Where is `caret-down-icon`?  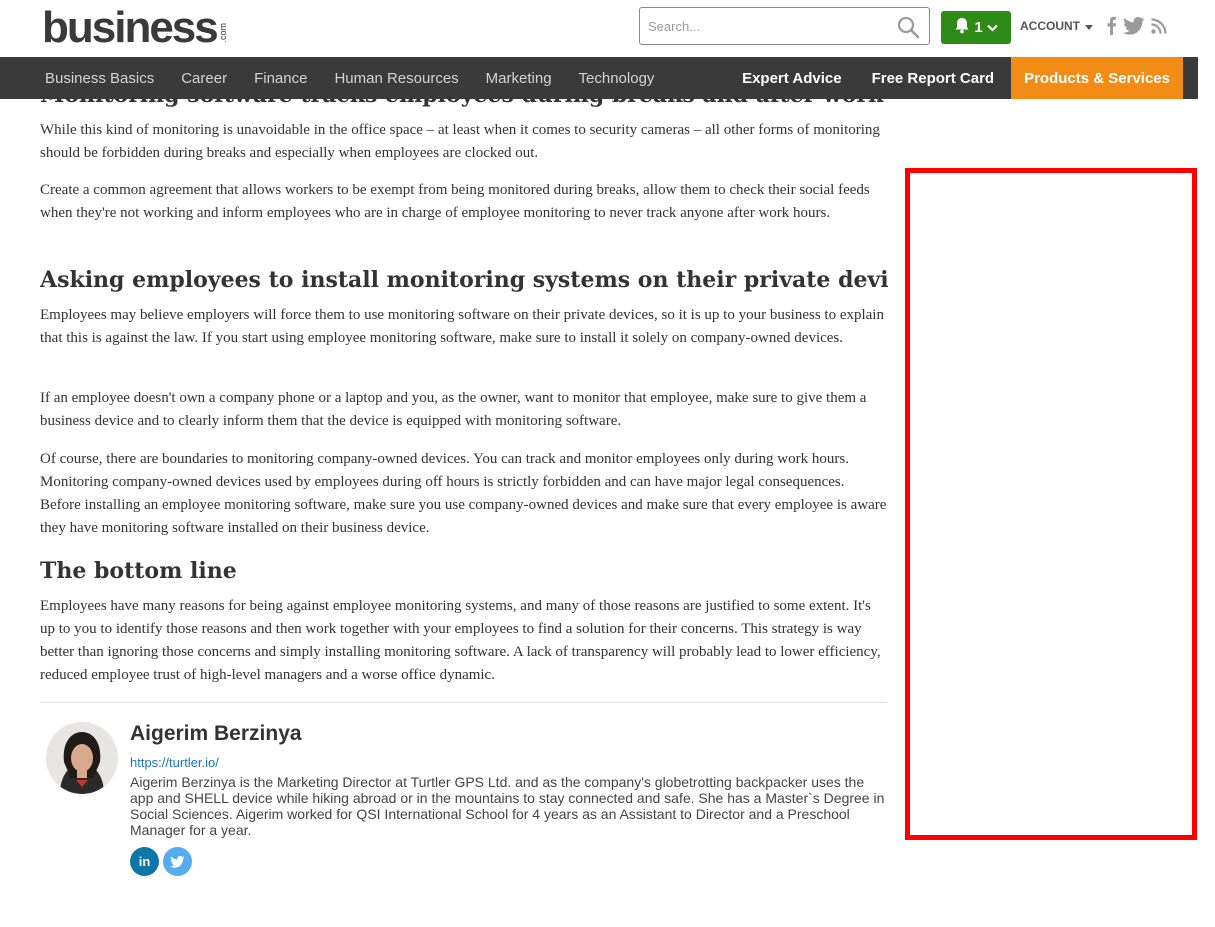 caret-down-icon is located at coordinates (1089, 26).